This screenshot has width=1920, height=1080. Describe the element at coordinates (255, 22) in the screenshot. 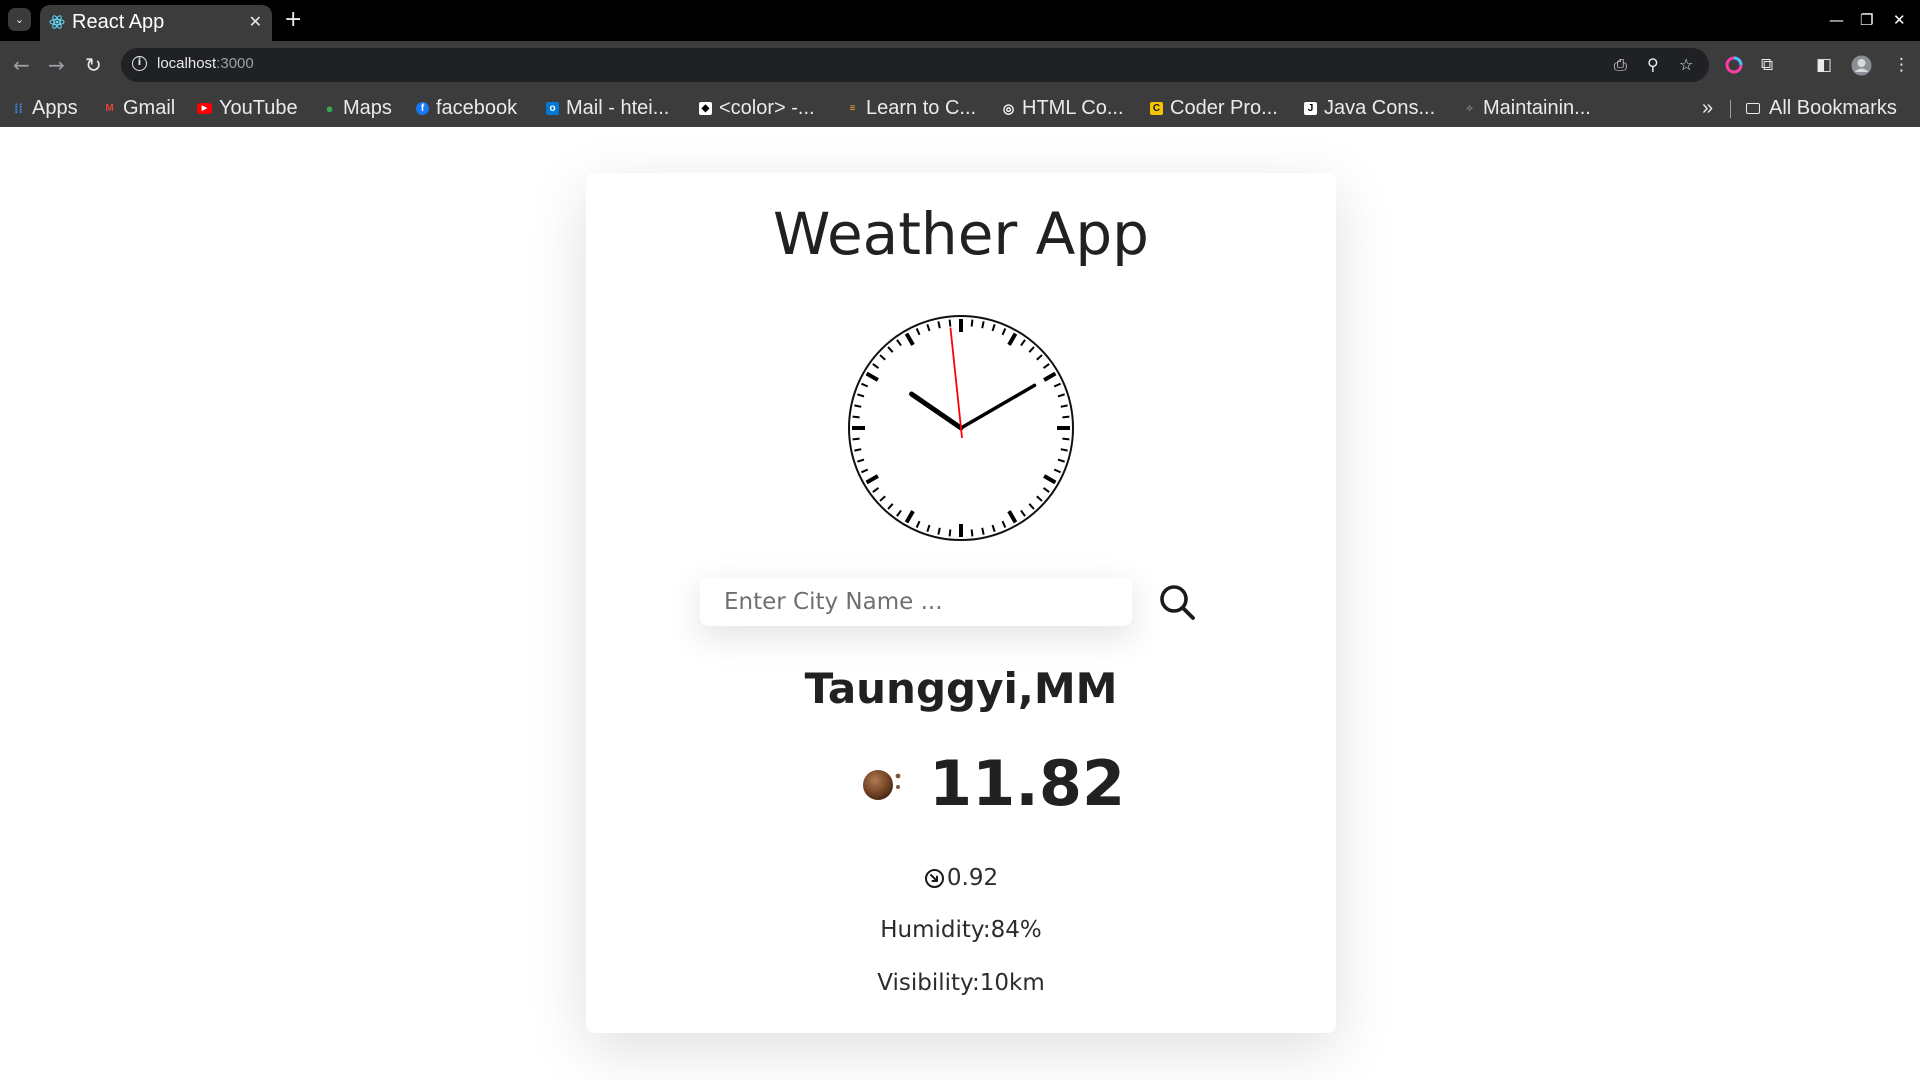

I see `close-icon: ✕` at that location.